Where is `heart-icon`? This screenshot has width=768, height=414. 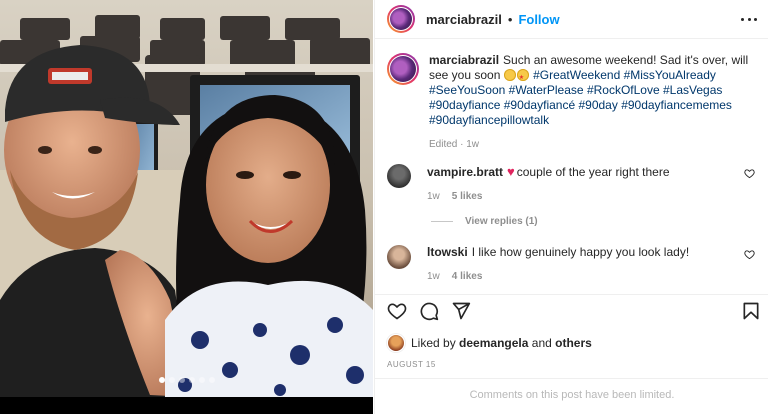 heart-icon is located at coordinates (397, 311).